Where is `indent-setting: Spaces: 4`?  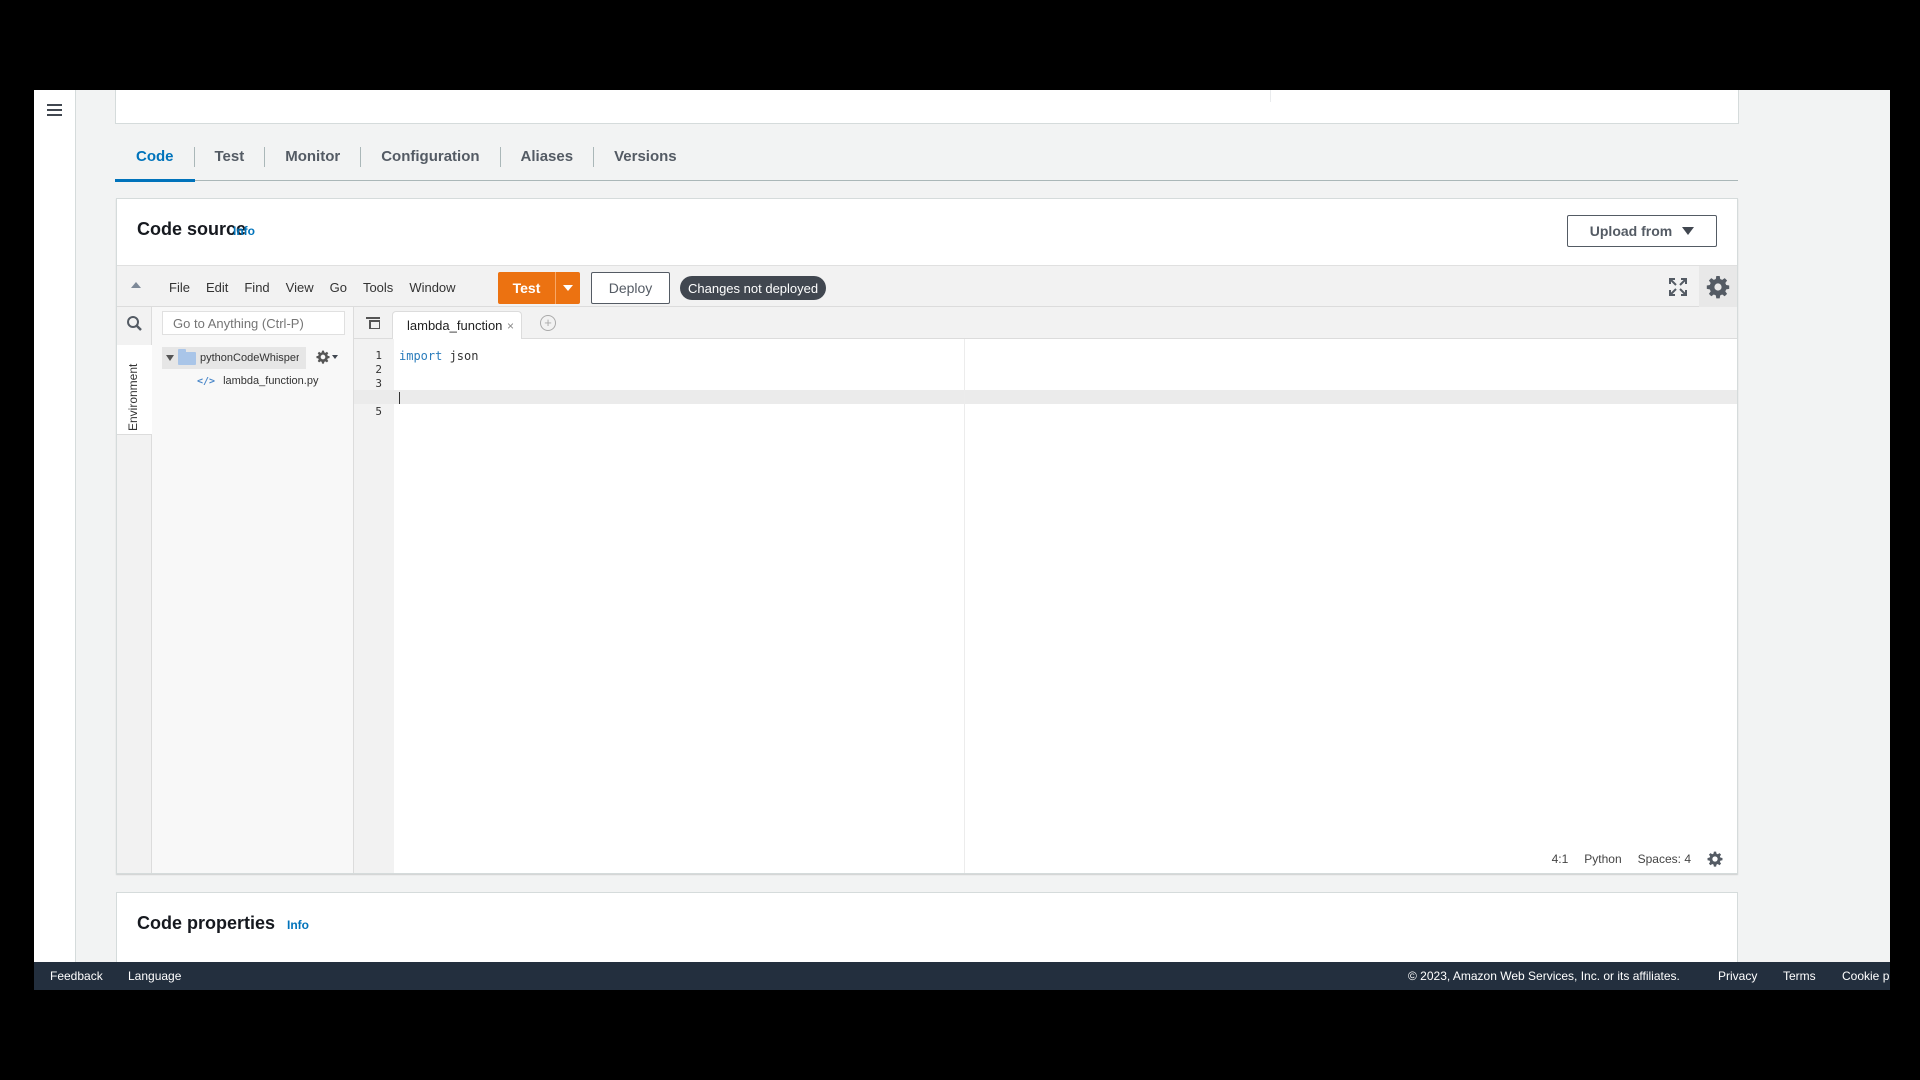 indent-setting: Spaces: 4 is located at coordinates (1664, 859).